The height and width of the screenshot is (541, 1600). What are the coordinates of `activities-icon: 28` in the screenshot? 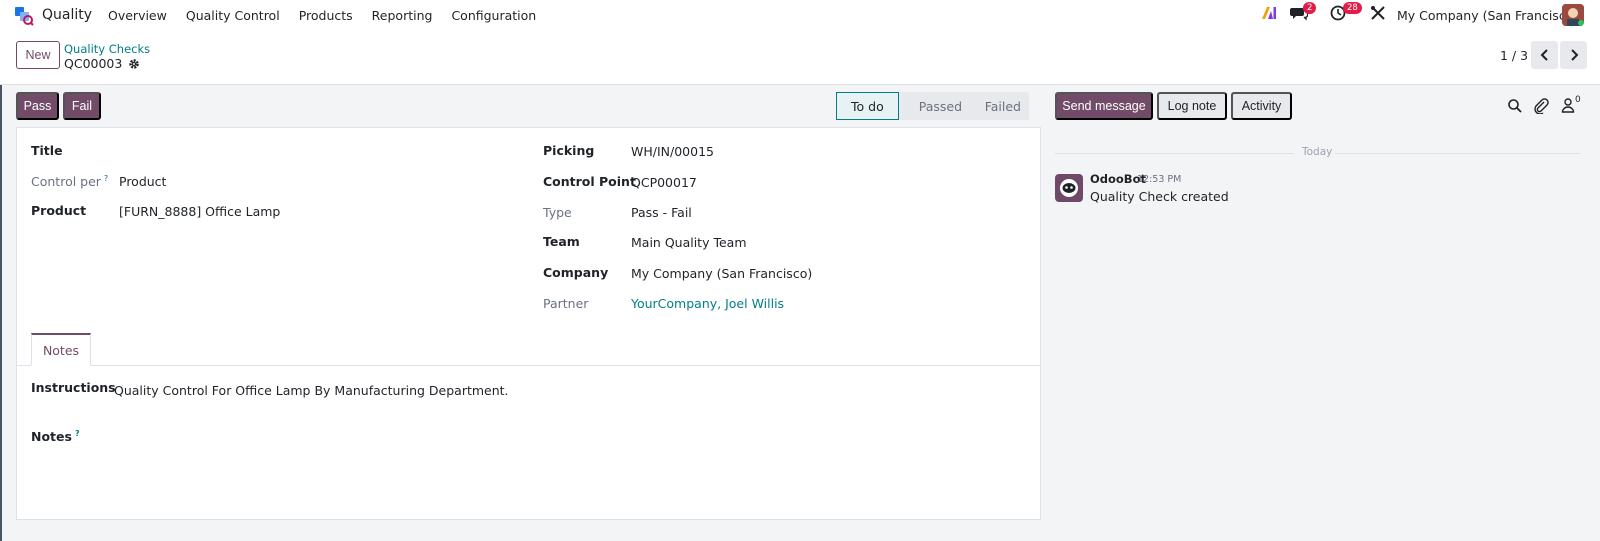 It's located at (1346, 11).